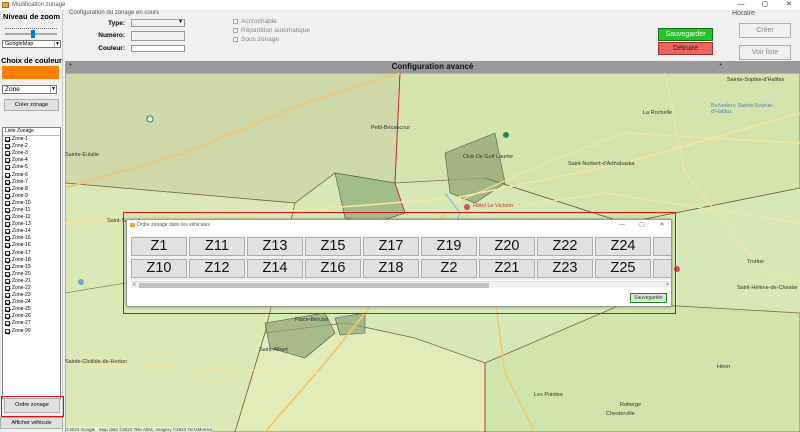 The width and height of the screenshot is (800, 432). What do you see at coordinates (31, 105) in the screenshot?
I see `create-zone-button: Créer zonage` at bounding box center [31, 105].